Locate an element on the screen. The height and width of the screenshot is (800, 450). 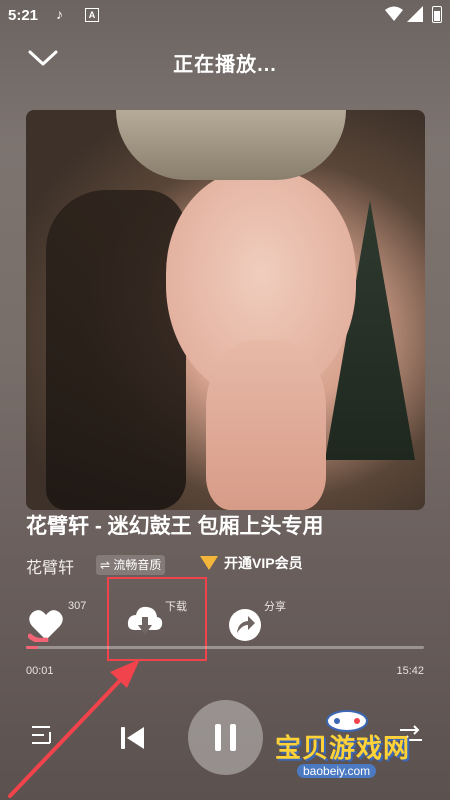
wifi-icon is located at coordinates (394, 13).